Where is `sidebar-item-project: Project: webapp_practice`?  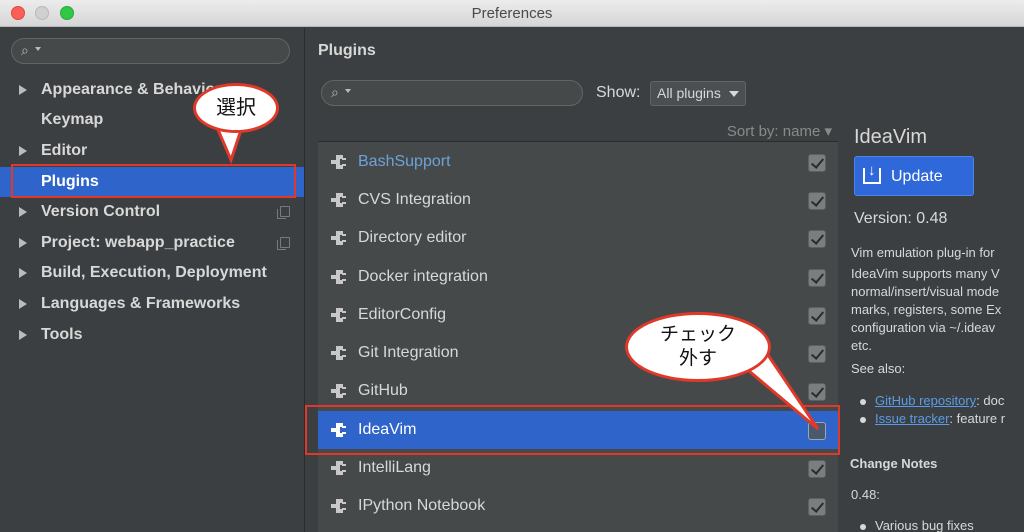
sidebar-item-project: Project: webapp_practice is located at coordinates (152, 243).